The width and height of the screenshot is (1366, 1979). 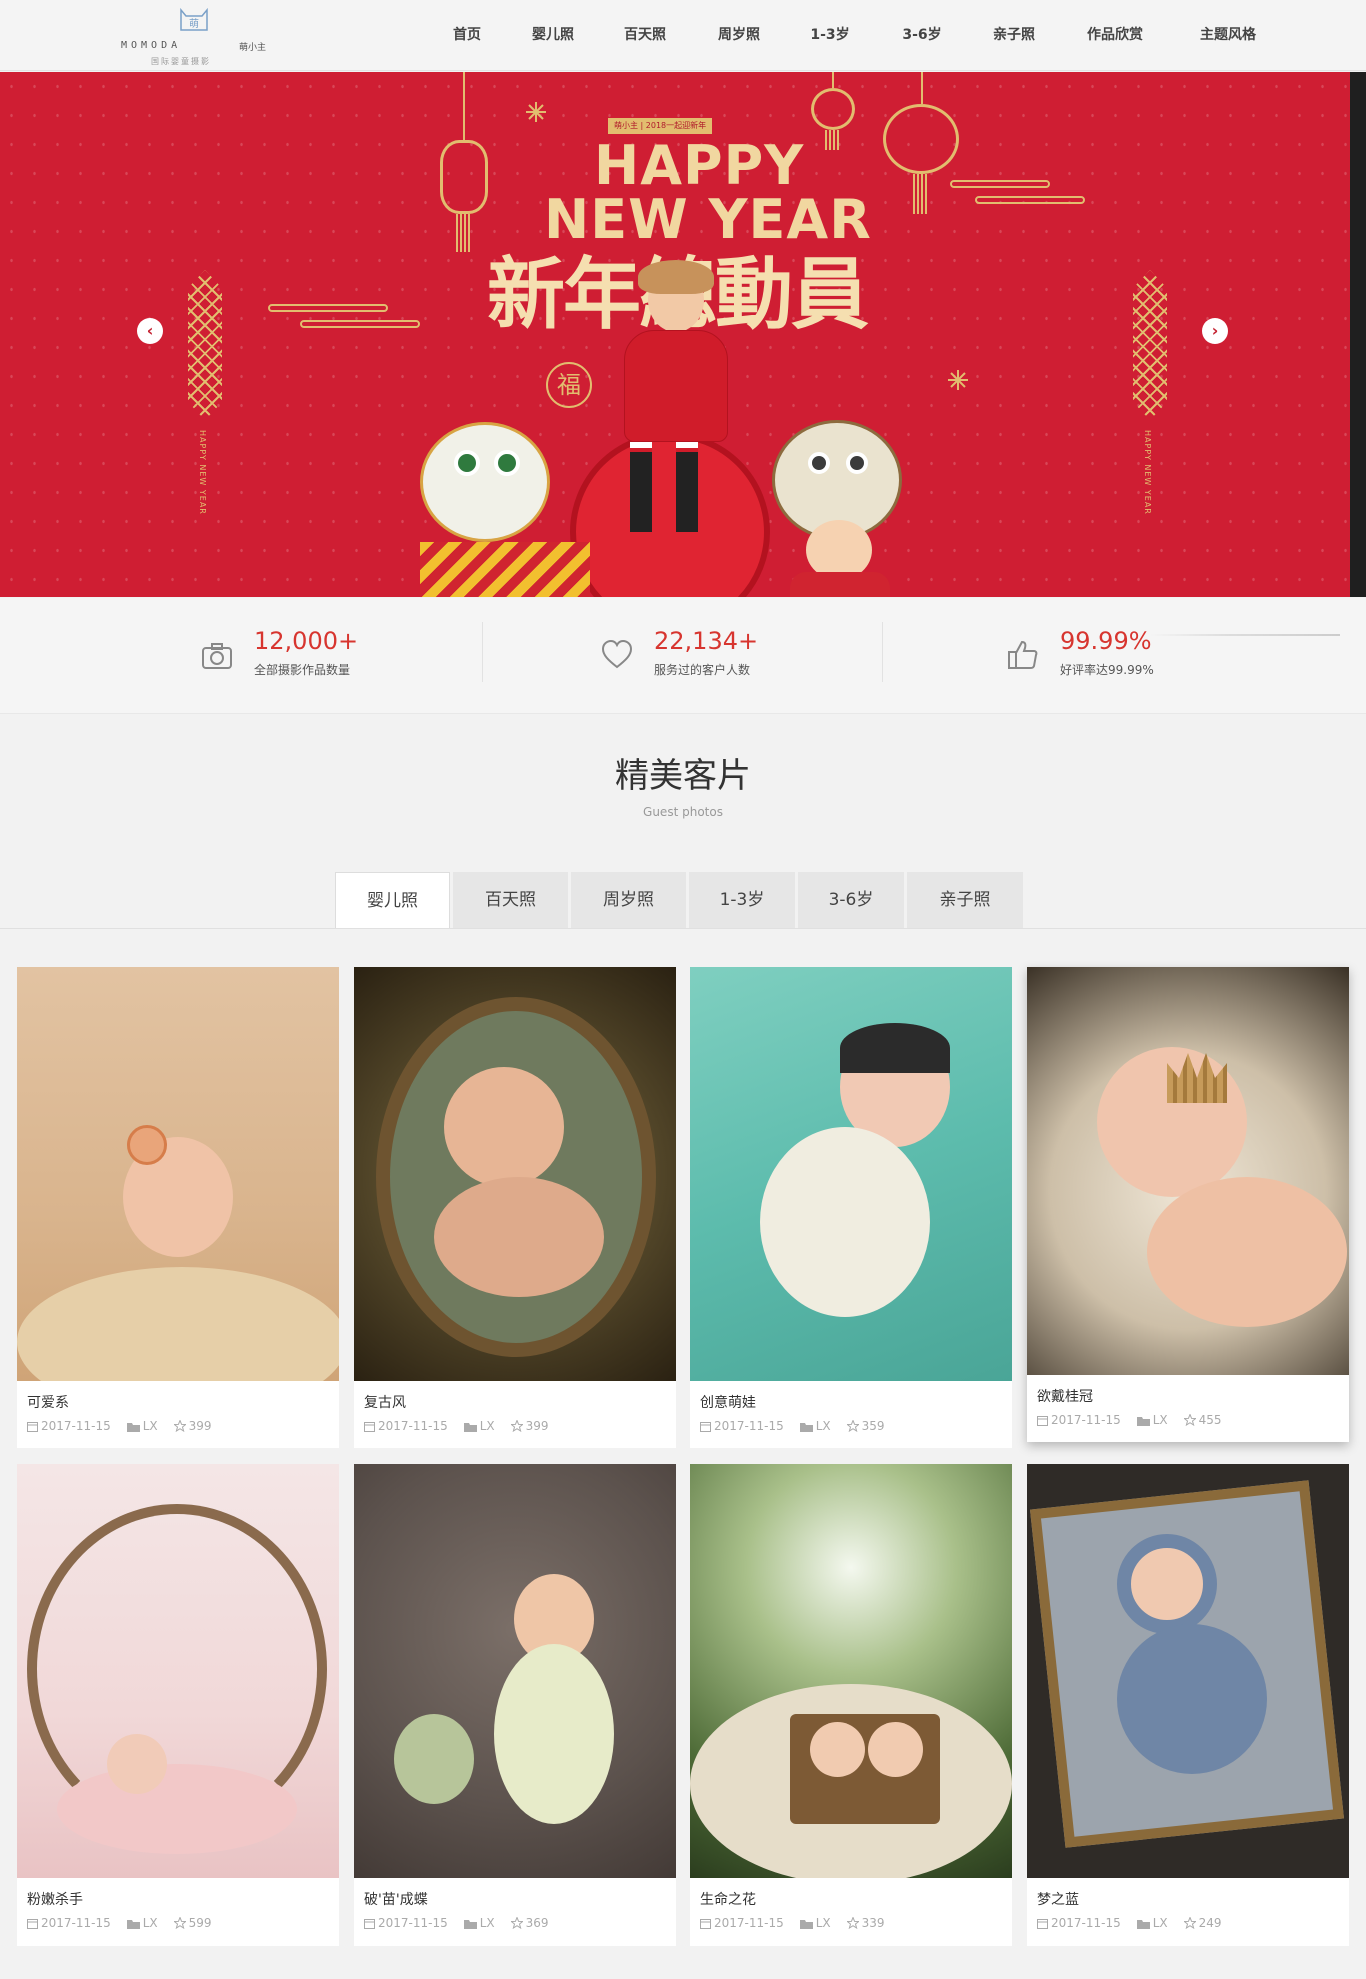 I want to click on cloud-swirl, so click(x=1030, y=200).